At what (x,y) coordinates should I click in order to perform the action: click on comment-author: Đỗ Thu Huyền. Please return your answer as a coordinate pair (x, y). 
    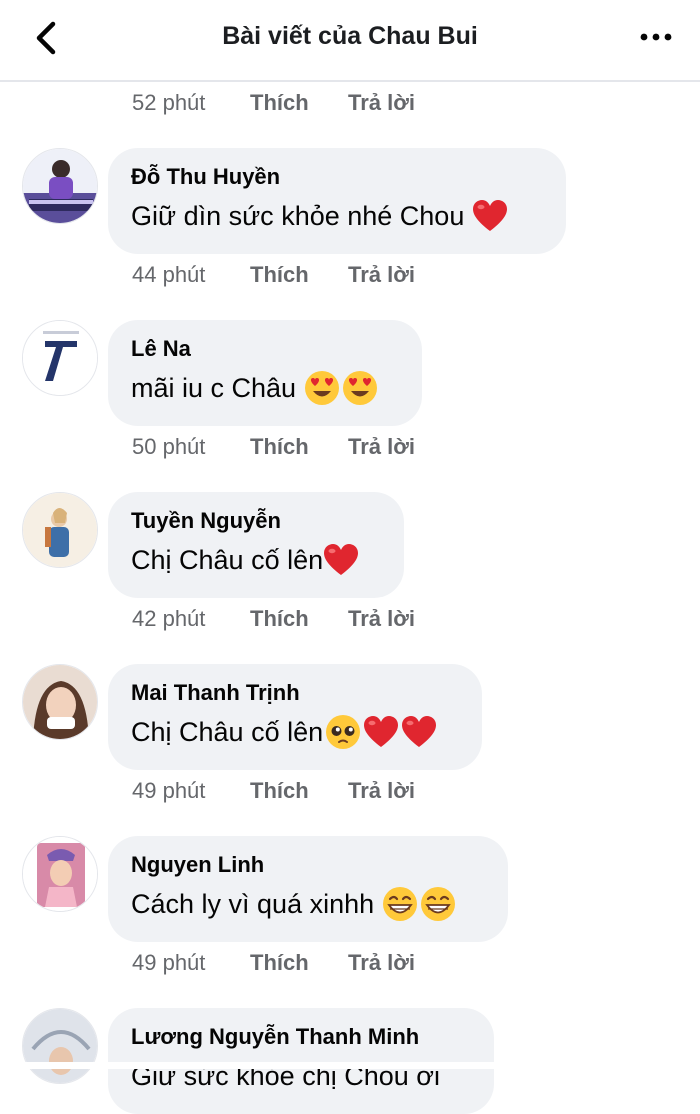
    Looking at the image, I should click on (337, 177).